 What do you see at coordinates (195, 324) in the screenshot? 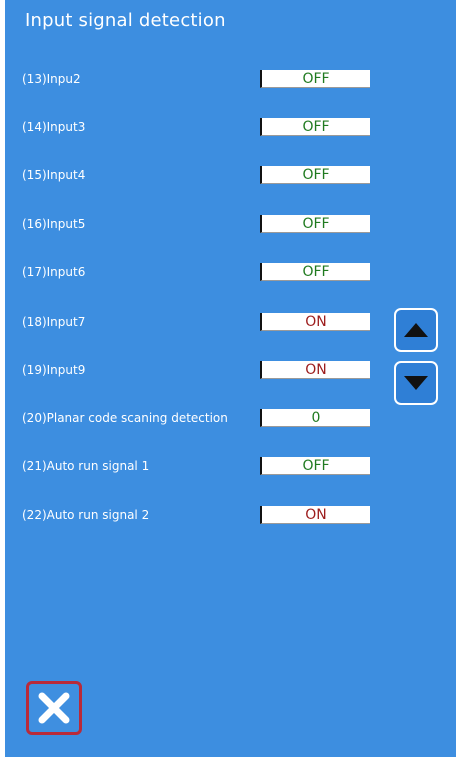
I see `signal-row: (18)Input7 ON` at bounding box center [195, 324].